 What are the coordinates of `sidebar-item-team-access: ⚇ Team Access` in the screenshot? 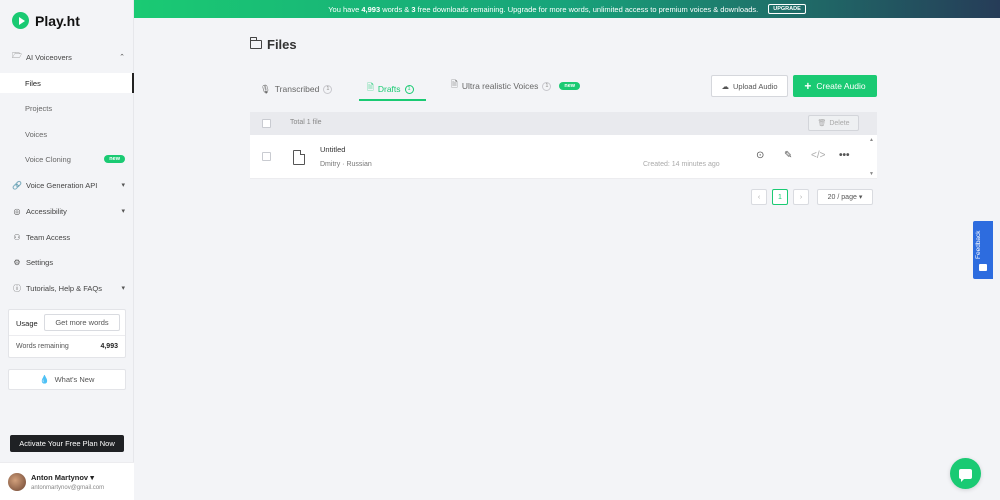 It's located at (67, 237).